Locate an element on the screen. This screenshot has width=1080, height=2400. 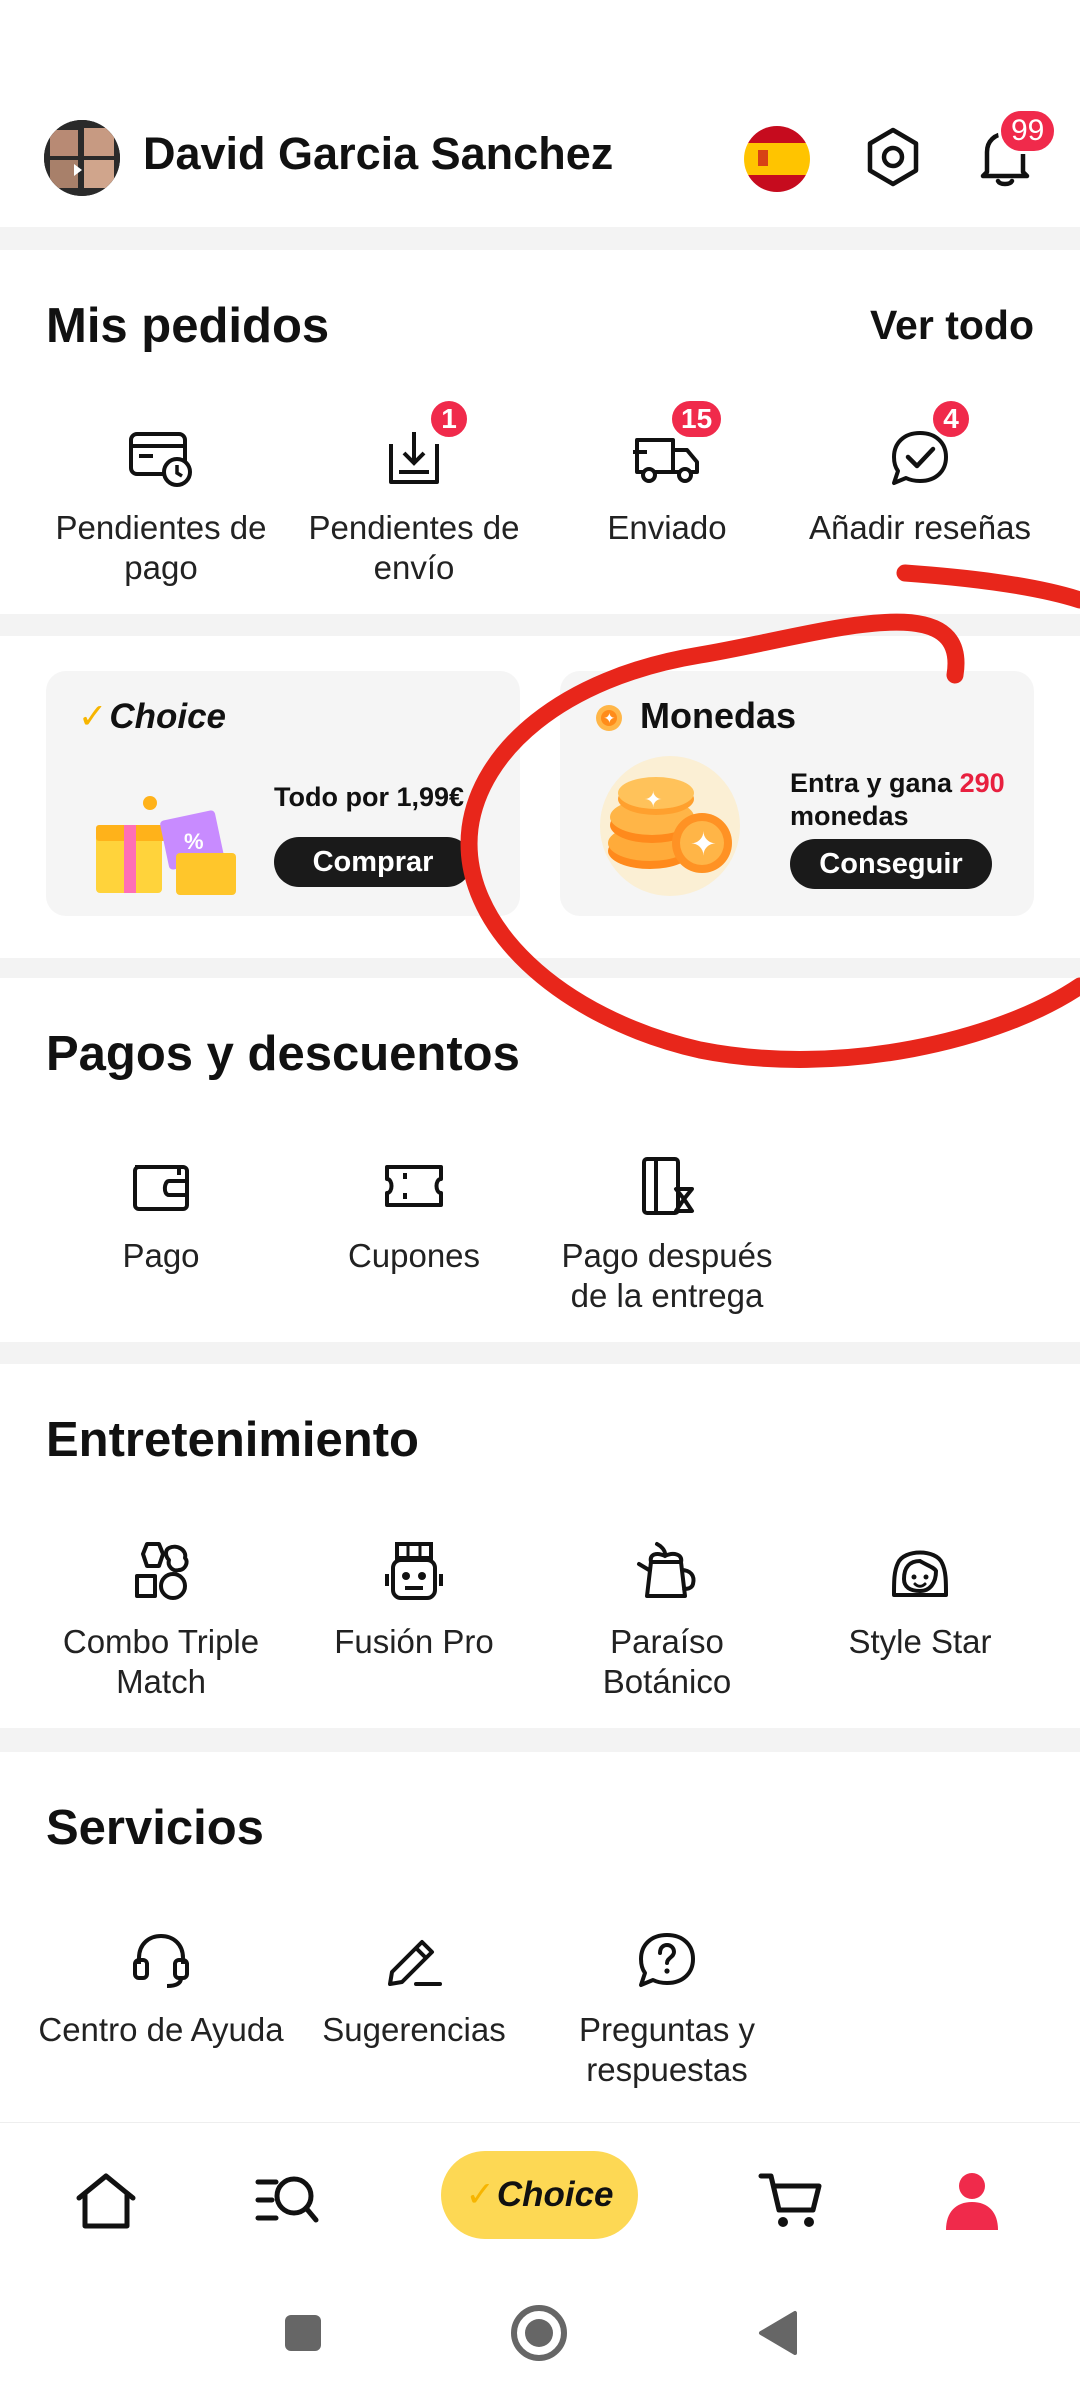
question-bubble-icon is located at coordinates (667, 1960).